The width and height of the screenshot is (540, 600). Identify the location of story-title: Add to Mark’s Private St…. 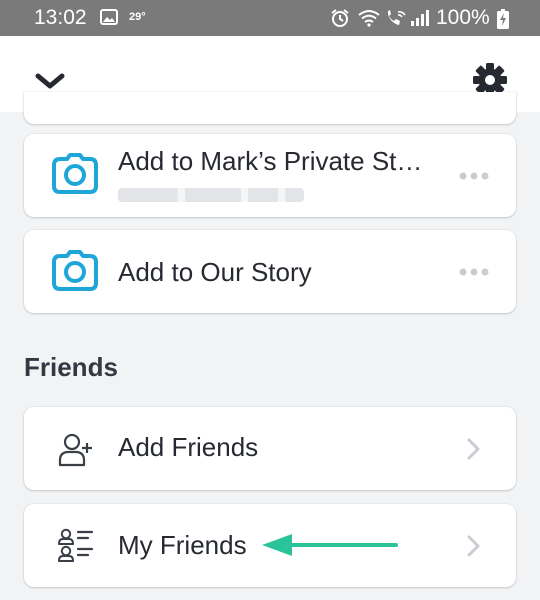
(270, 161).